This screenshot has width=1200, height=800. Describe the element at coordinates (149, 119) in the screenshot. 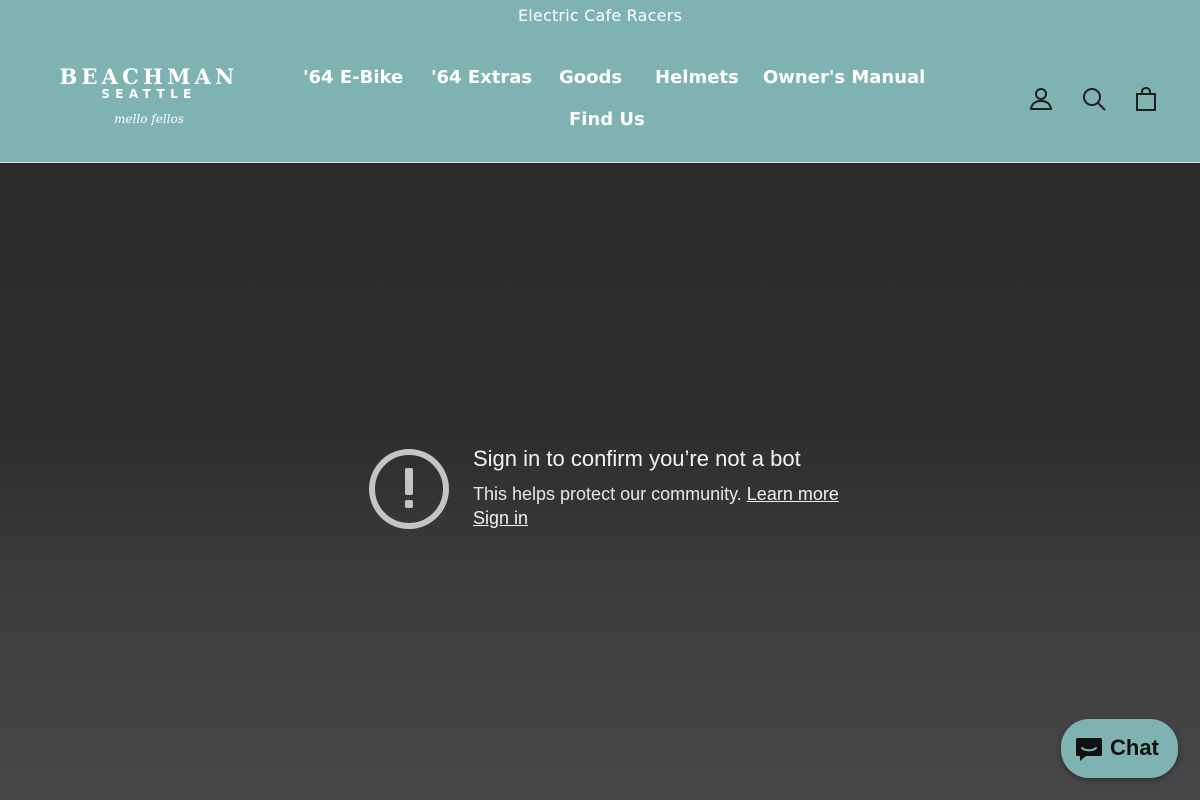

I see `logo-script: mello fellos` at that location.